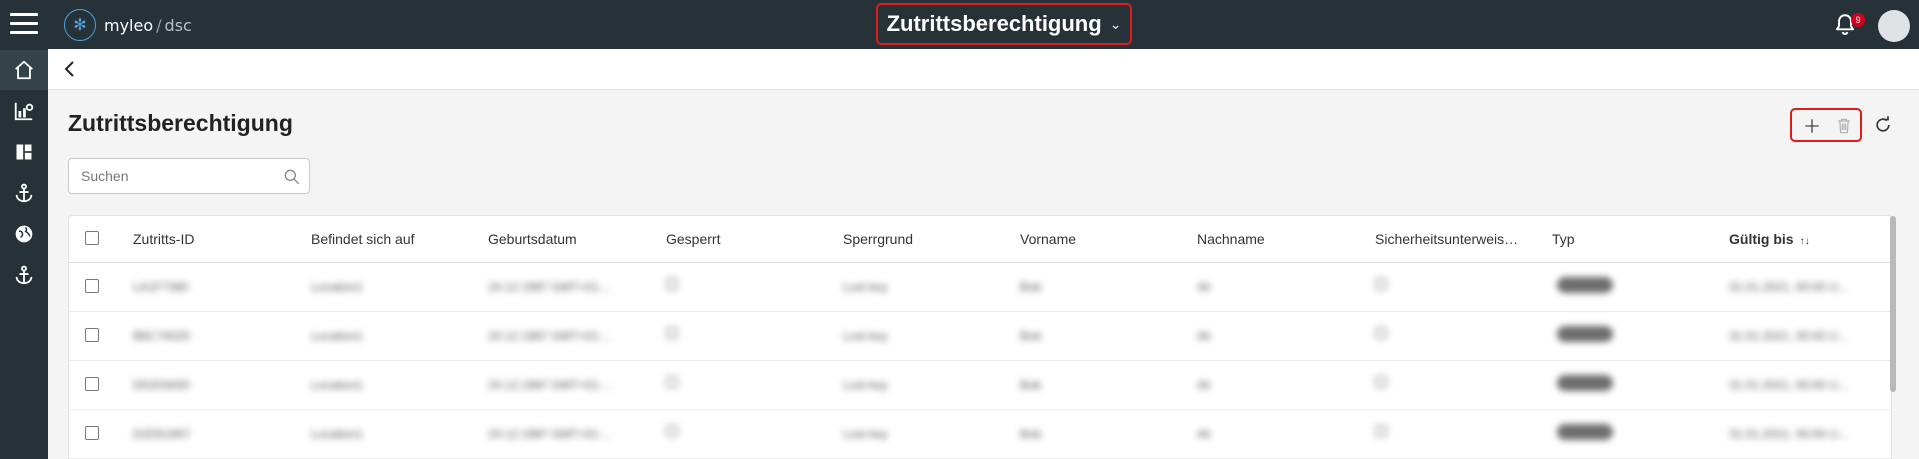 The image size is (1919, 459). I want to click on cell-id: D5203A50, so click(161, 385).